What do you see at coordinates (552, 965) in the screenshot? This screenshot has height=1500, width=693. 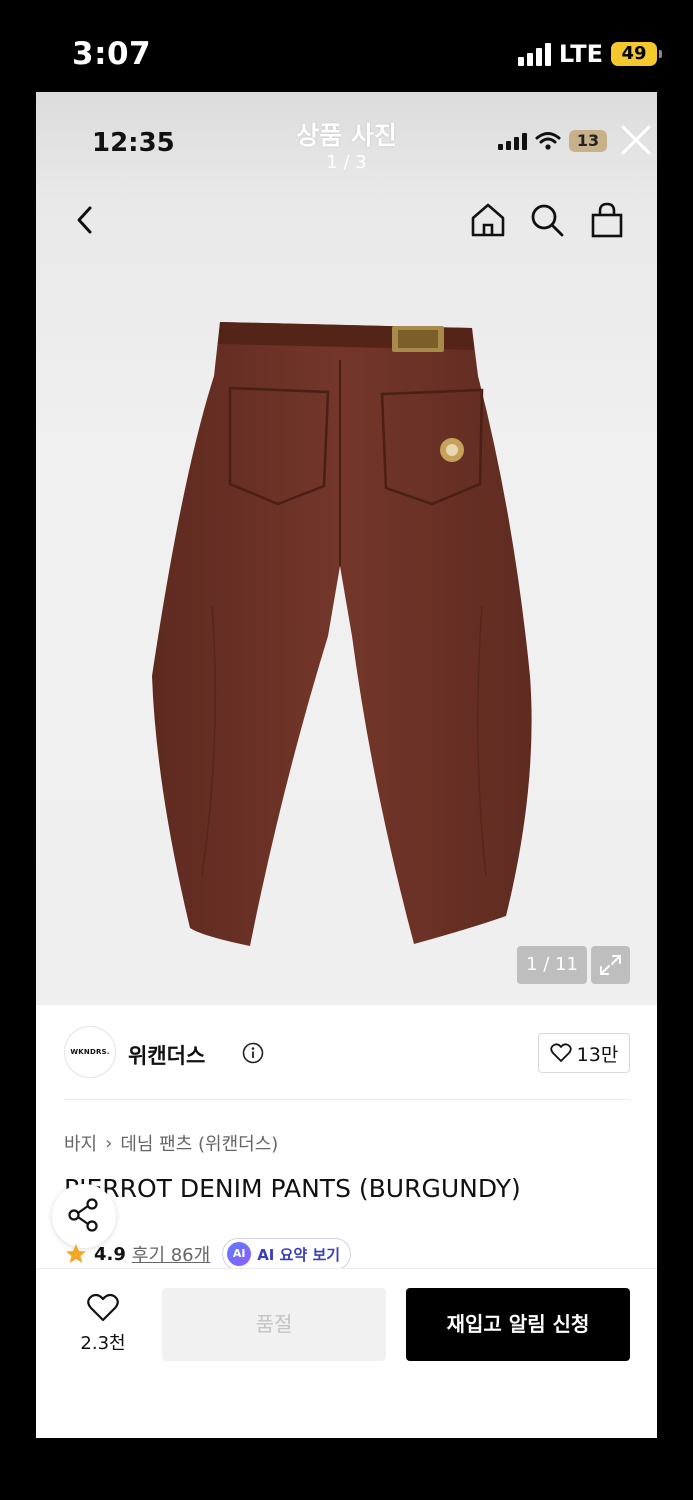 I see `photo-counter: 1 / 11` at bounding box center [552, 965].